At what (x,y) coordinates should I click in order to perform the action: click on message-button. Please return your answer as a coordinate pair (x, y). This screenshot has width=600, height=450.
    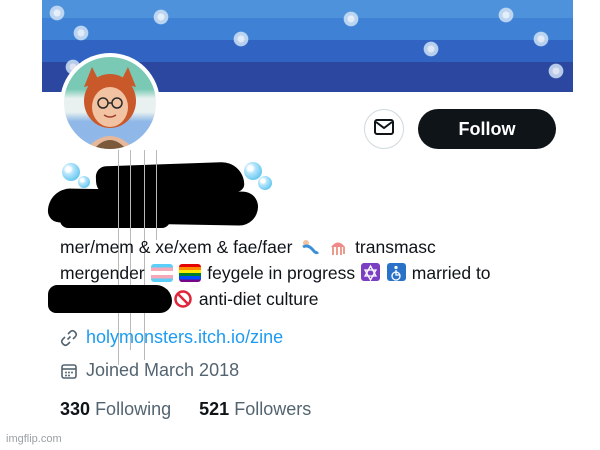
    Looking at the image, I should click on (384, 129).